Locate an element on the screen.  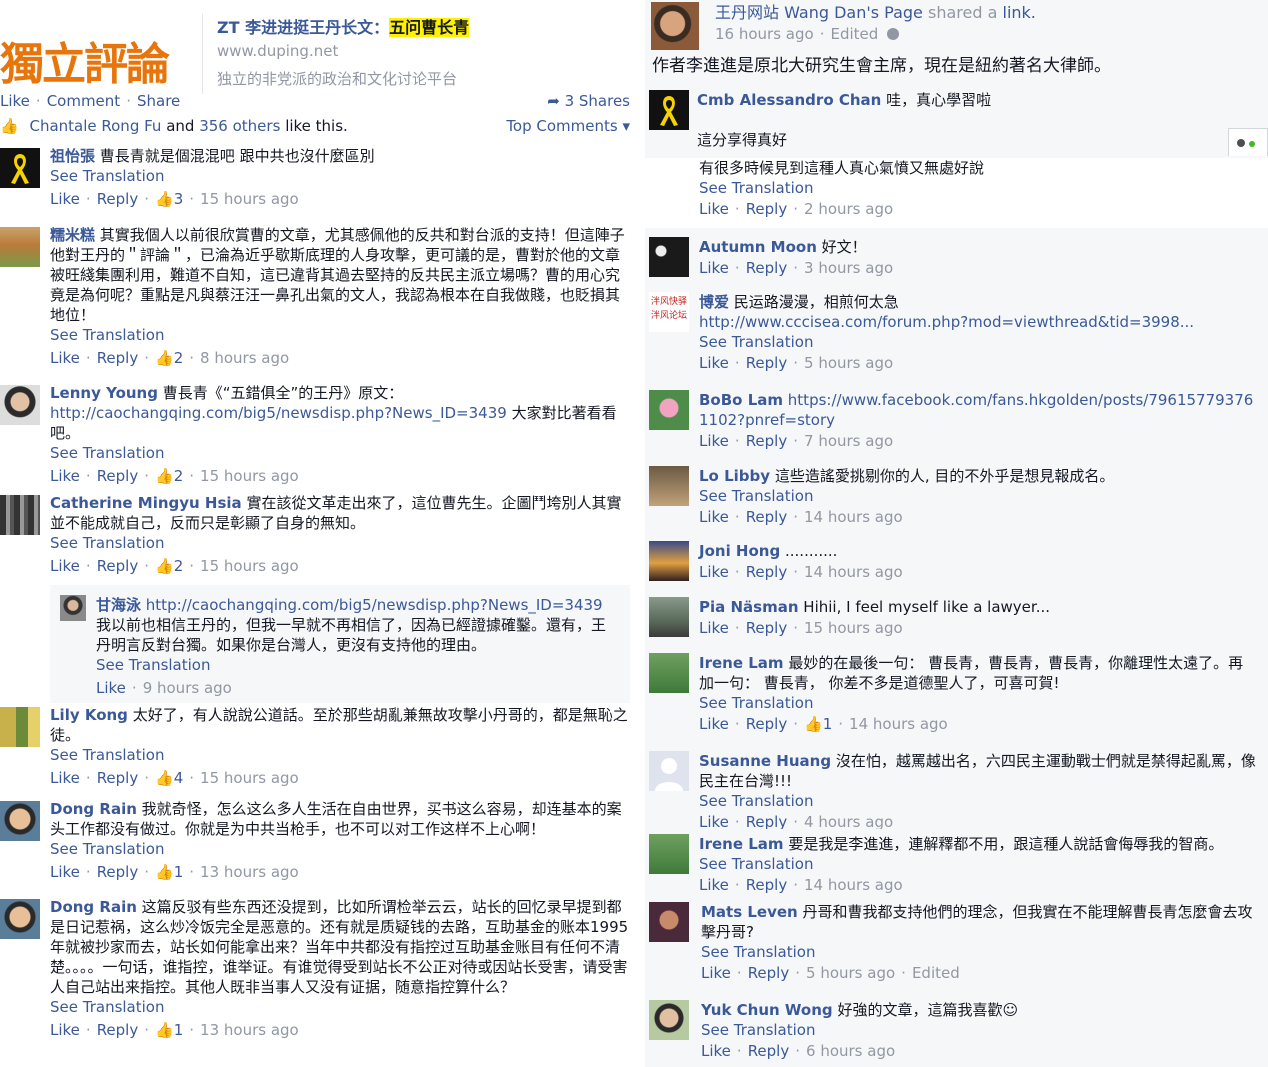
comment-edited: Edited is located at coordinates (936, 973).